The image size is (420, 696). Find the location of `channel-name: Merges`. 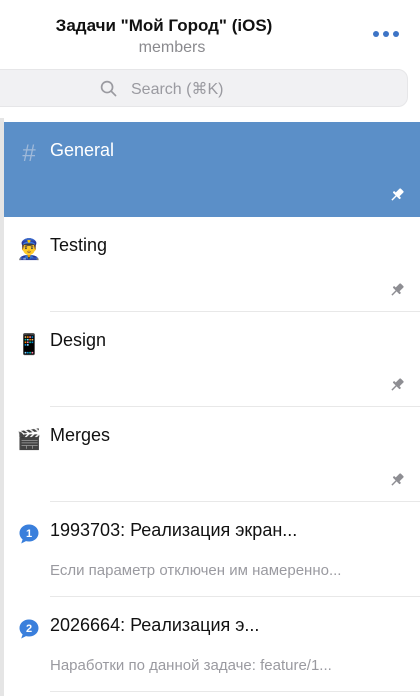

channel-name: Merges is located at coordinates (80, 435).